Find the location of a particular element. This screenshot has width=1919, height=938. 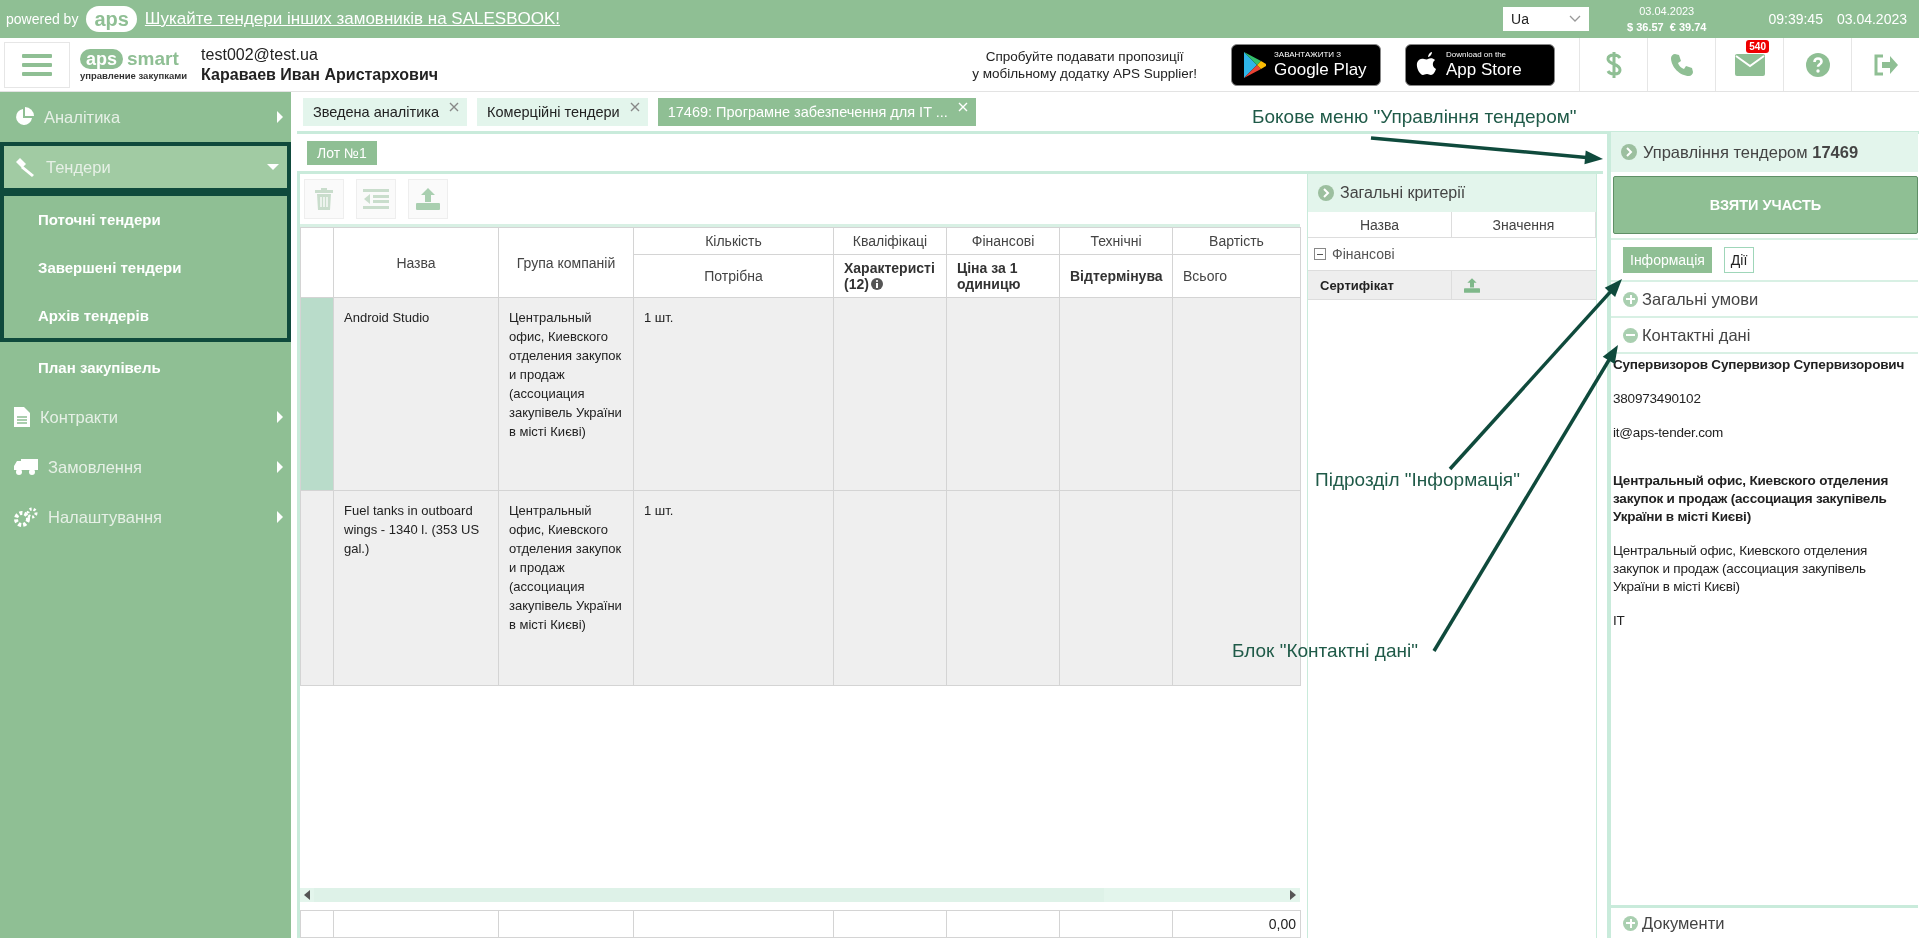

logout-icon is located at coordinates (1885, 64).